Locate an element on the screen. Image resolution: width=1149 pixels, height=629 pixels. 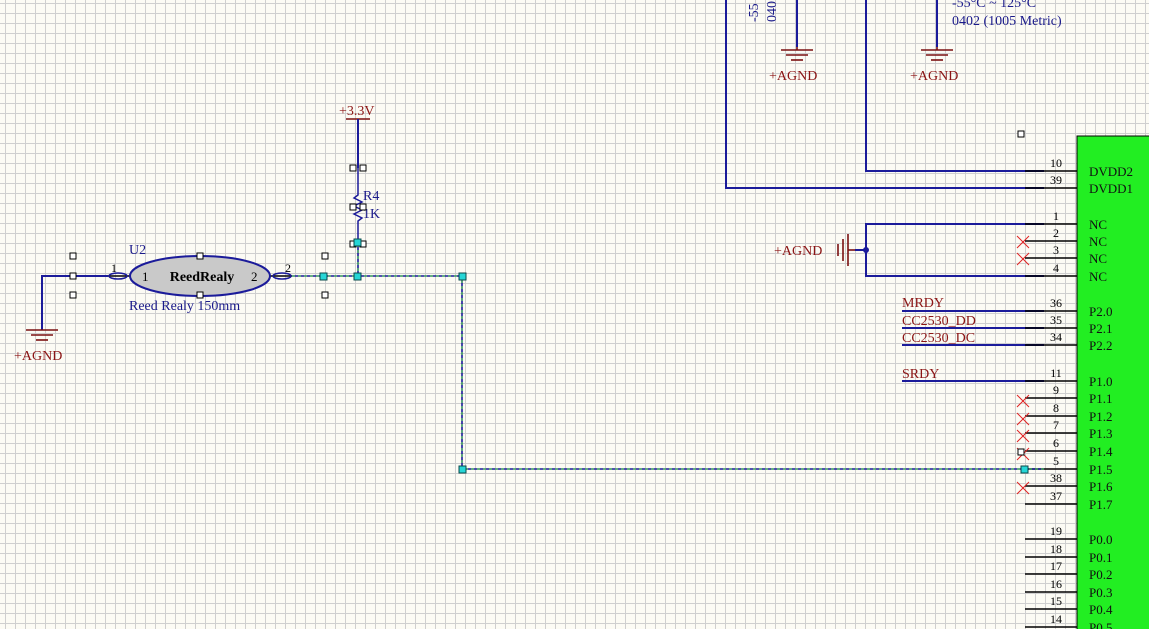
ic-pin-number: 2 is located at coordinates (1056, 233).